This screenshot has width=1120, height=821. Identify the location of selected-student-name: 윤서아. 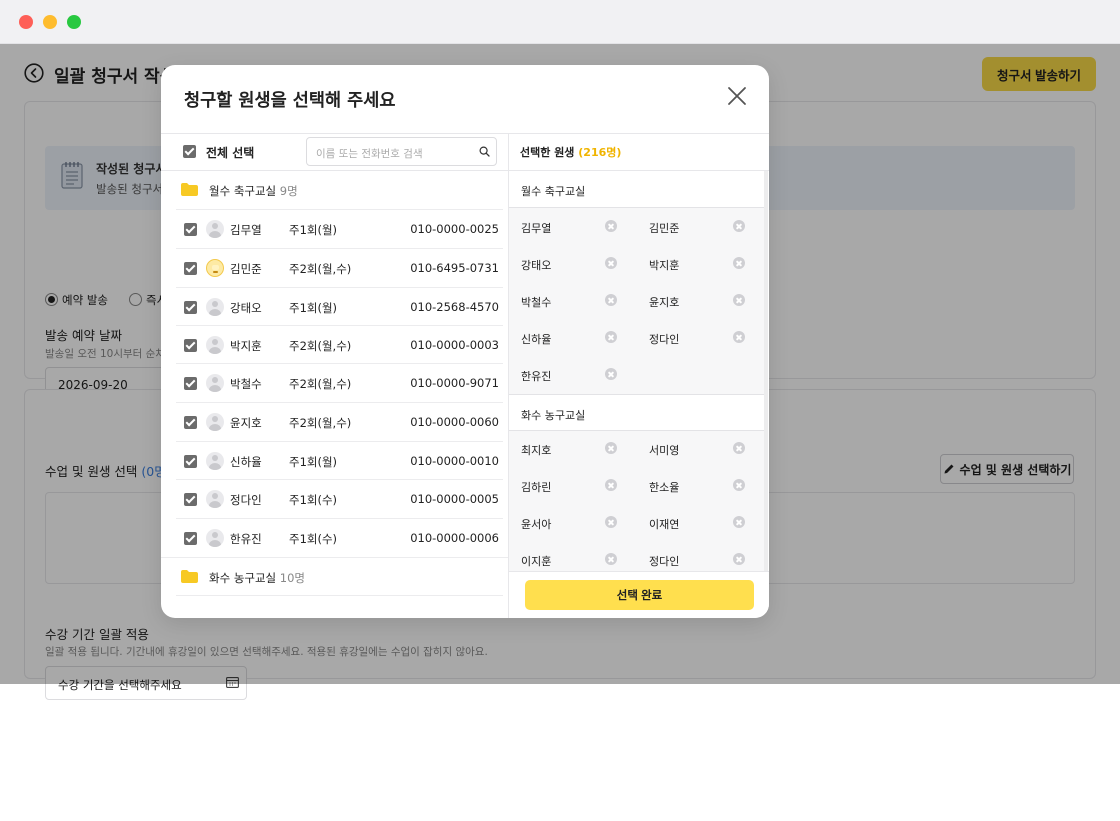
(536, 524).